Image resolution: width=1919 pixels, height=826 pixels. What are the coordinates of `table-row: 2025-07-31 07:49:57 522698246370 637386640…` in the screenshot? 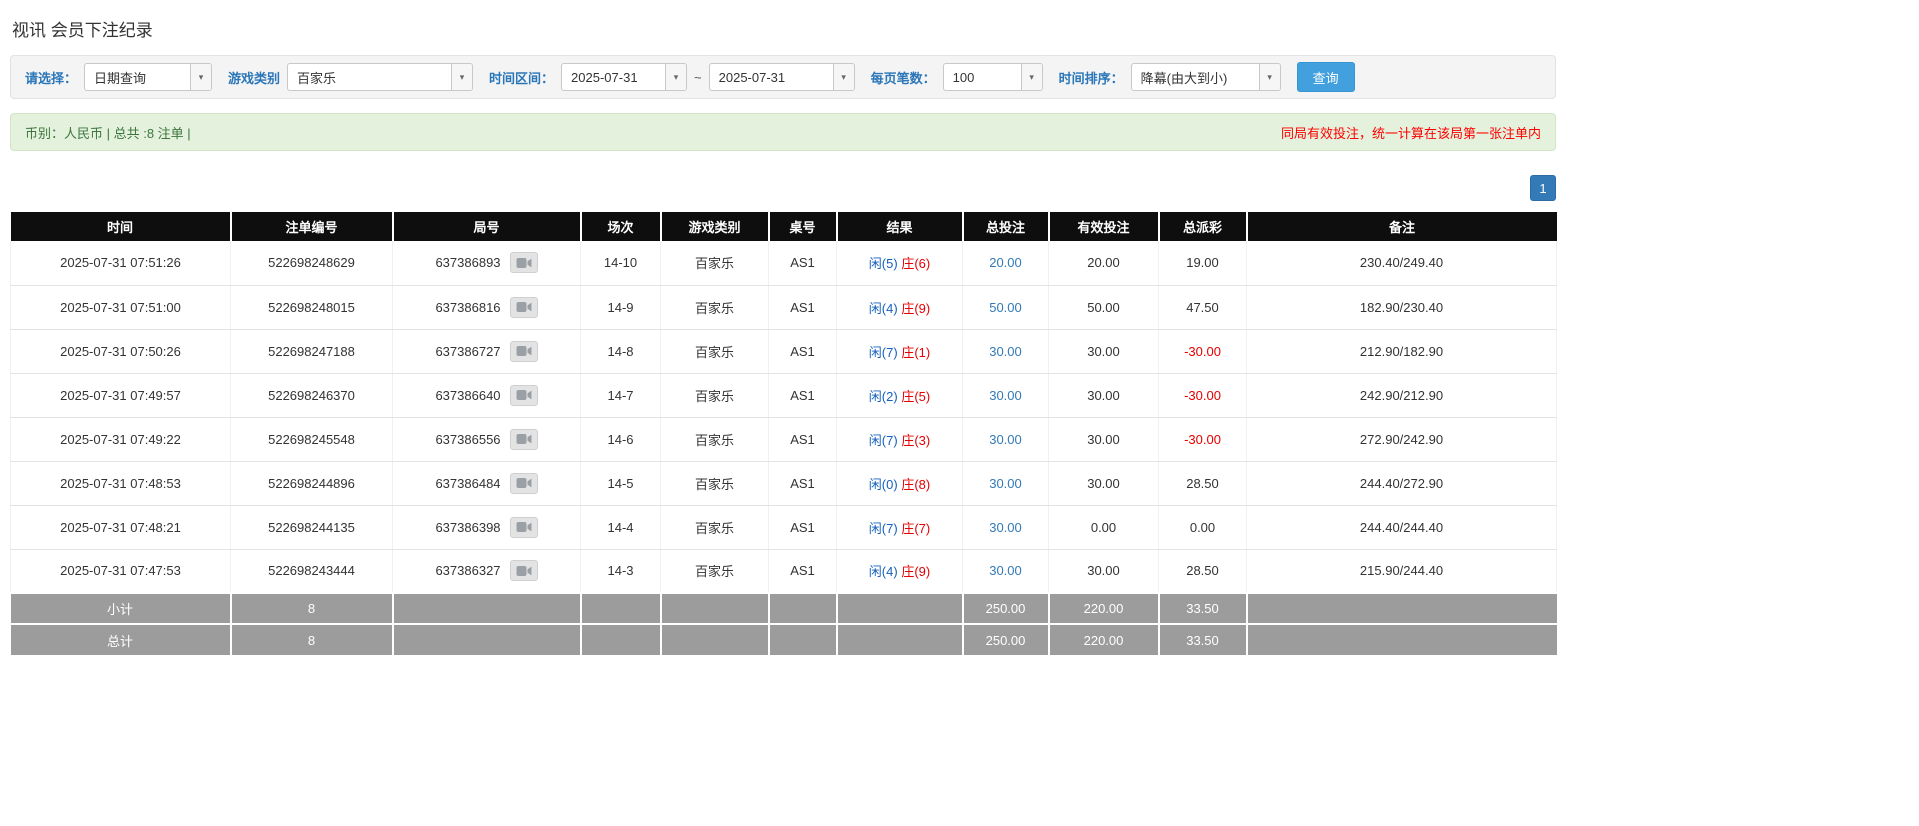 It's located at (783, 395).